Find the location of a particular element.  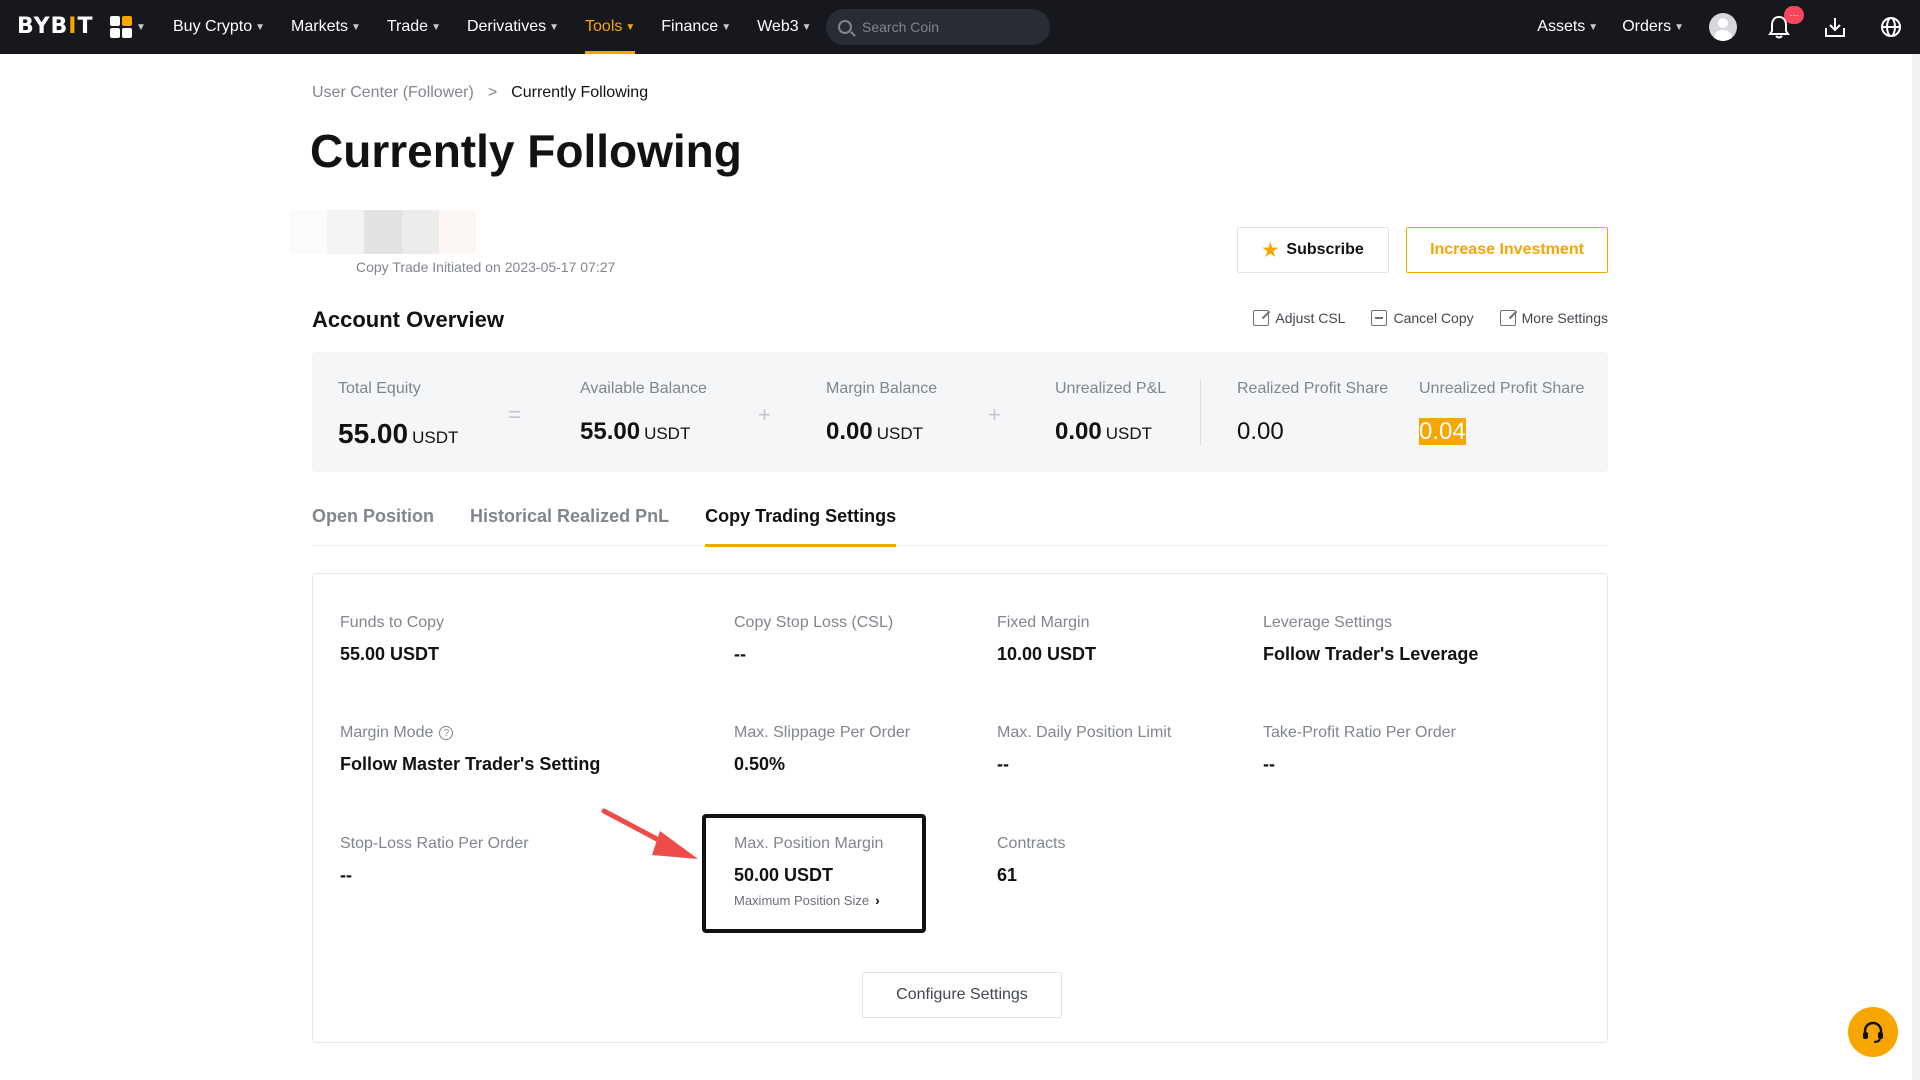

language-button is located at coordinates (1891, 27).